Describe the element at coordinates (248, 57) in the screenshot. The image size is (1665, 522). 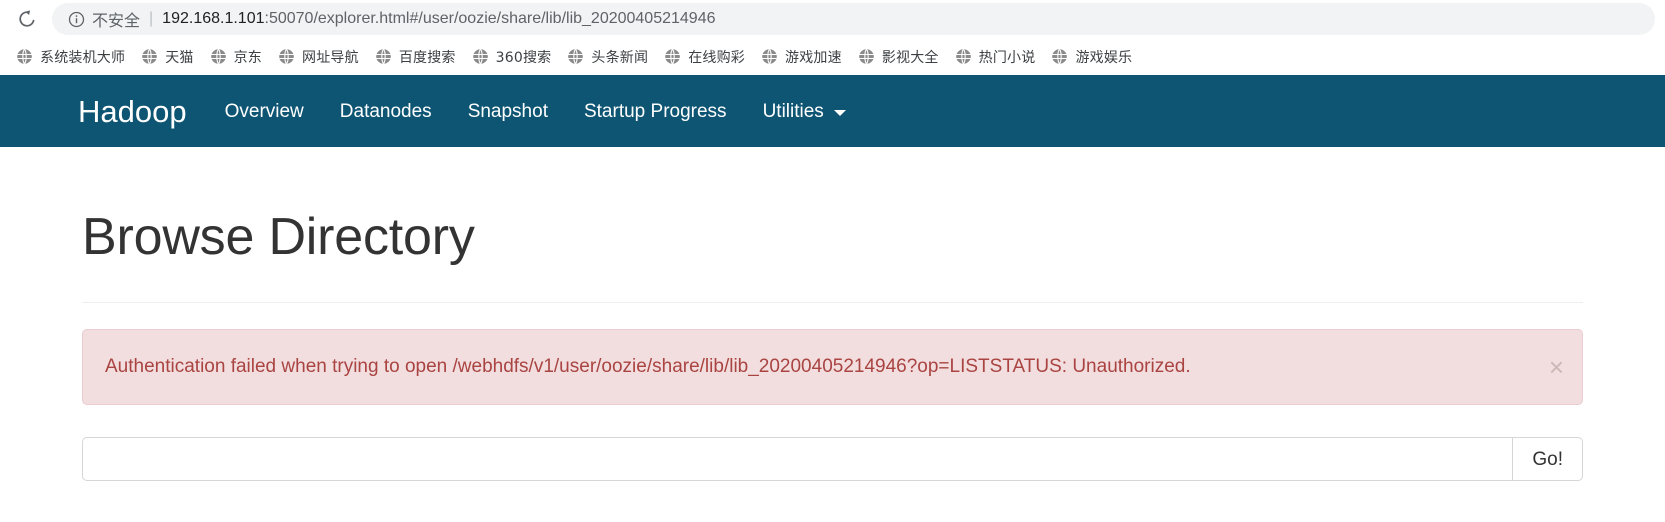
I see `bookmark-label: 京东` at that location.